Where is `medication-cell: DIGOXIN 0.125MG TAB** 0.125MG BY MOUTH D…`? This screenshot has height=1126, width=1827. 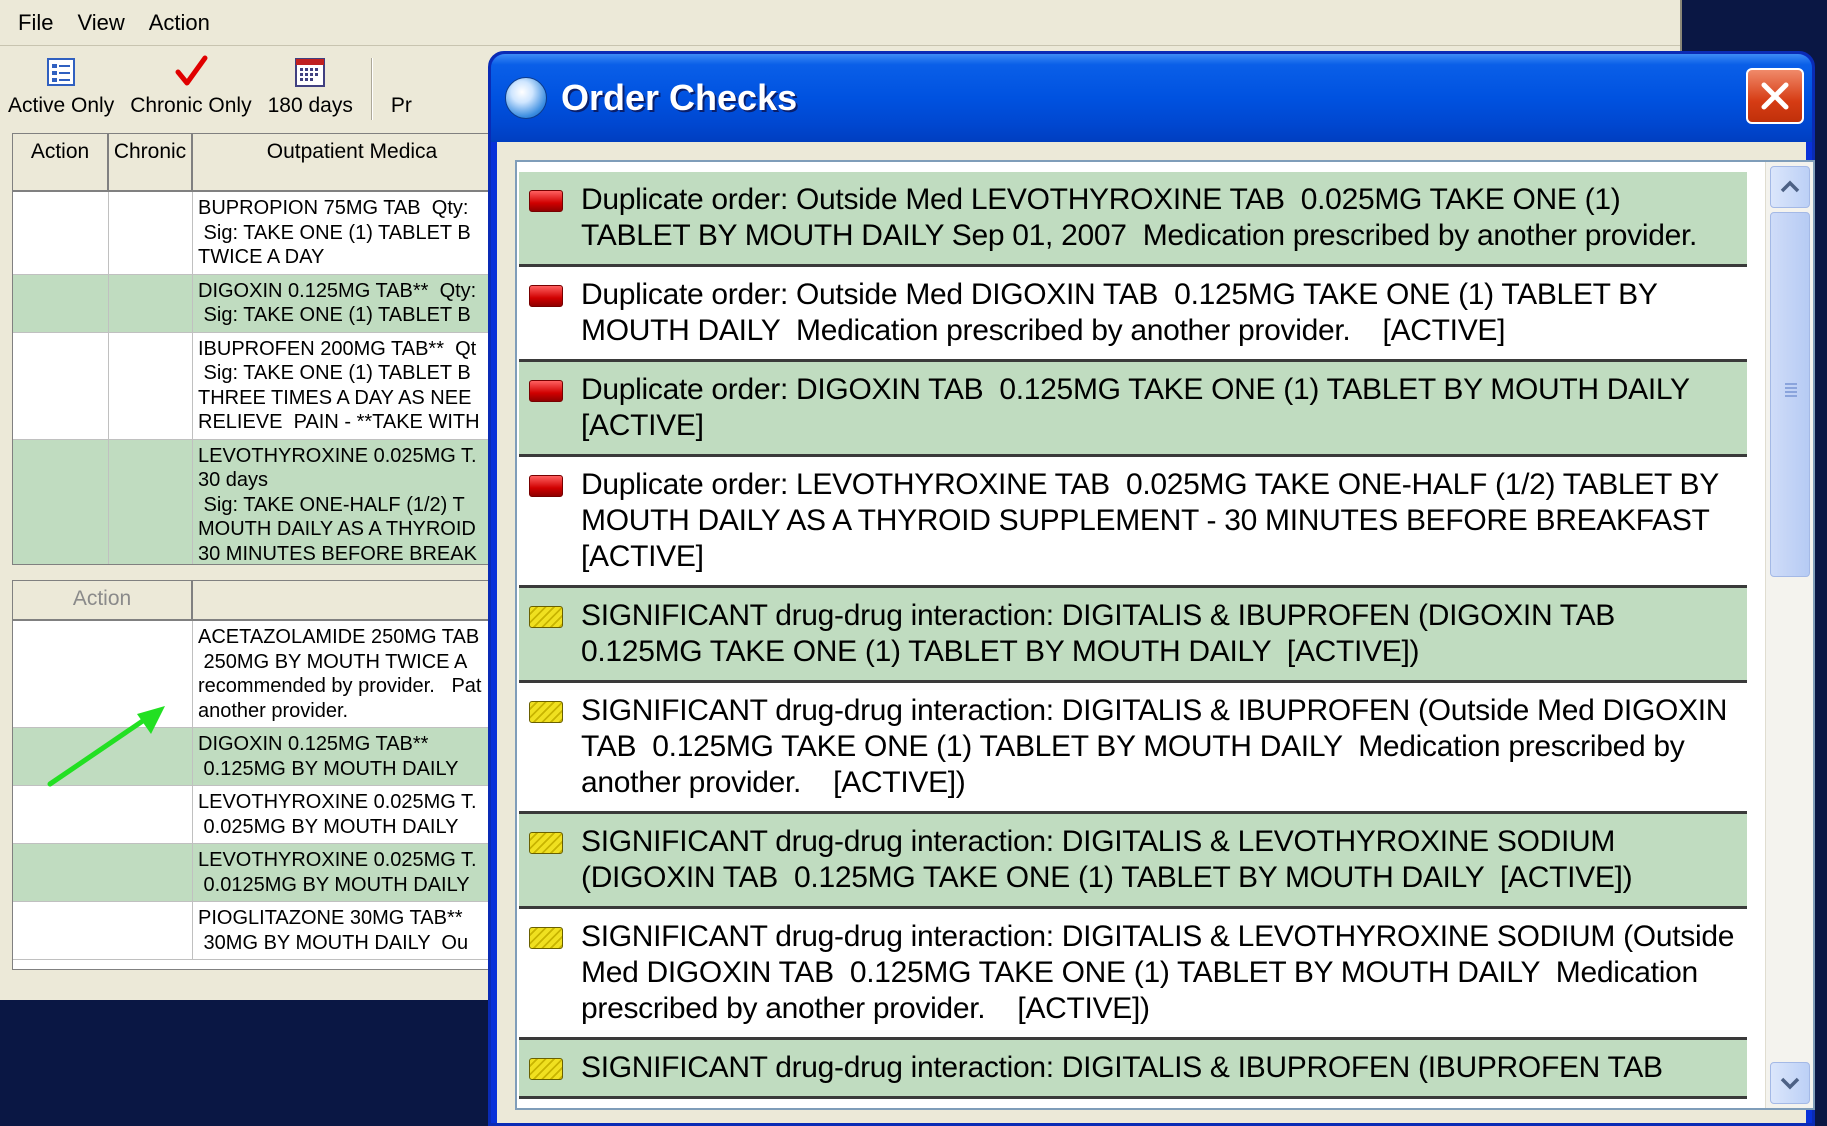
medication-cell: DIGOXIN 0.125MG TAB** 0.125MG BY MOUTH D… is located at coordinates (328, 756).